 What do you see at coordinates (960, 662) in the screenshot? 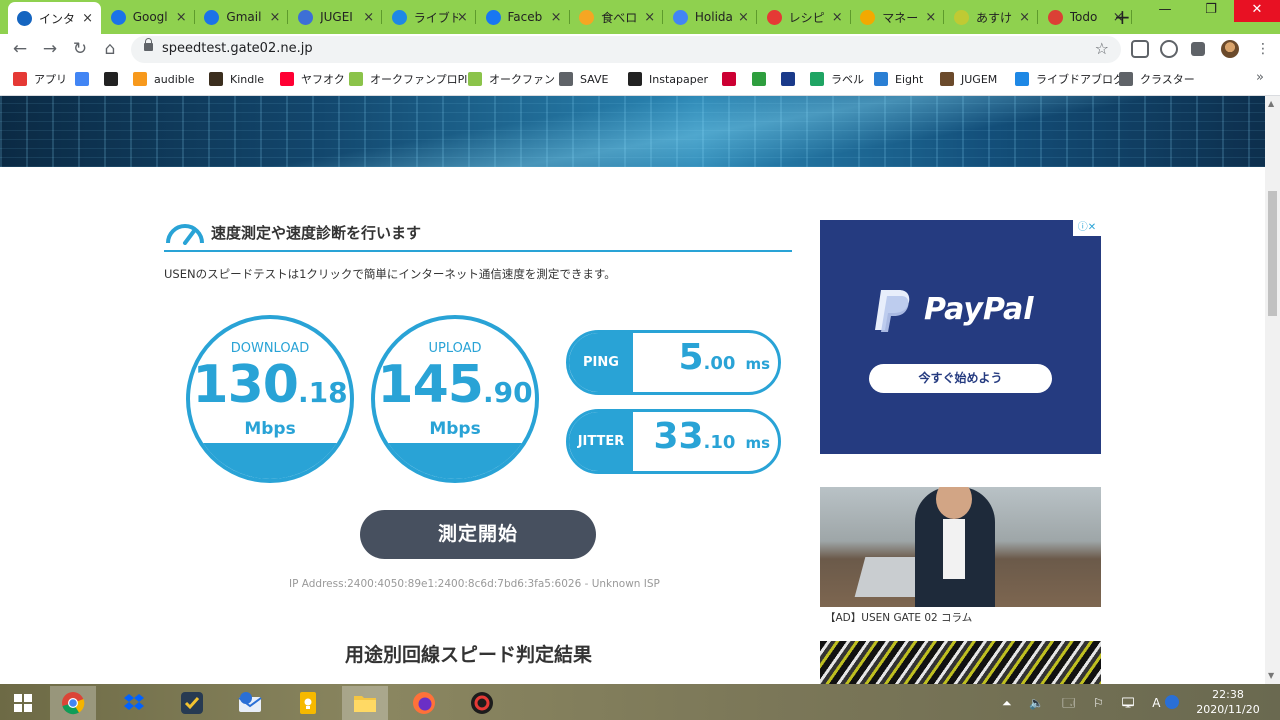
I see `comic-ad-image` at bounding box center [960, 662].